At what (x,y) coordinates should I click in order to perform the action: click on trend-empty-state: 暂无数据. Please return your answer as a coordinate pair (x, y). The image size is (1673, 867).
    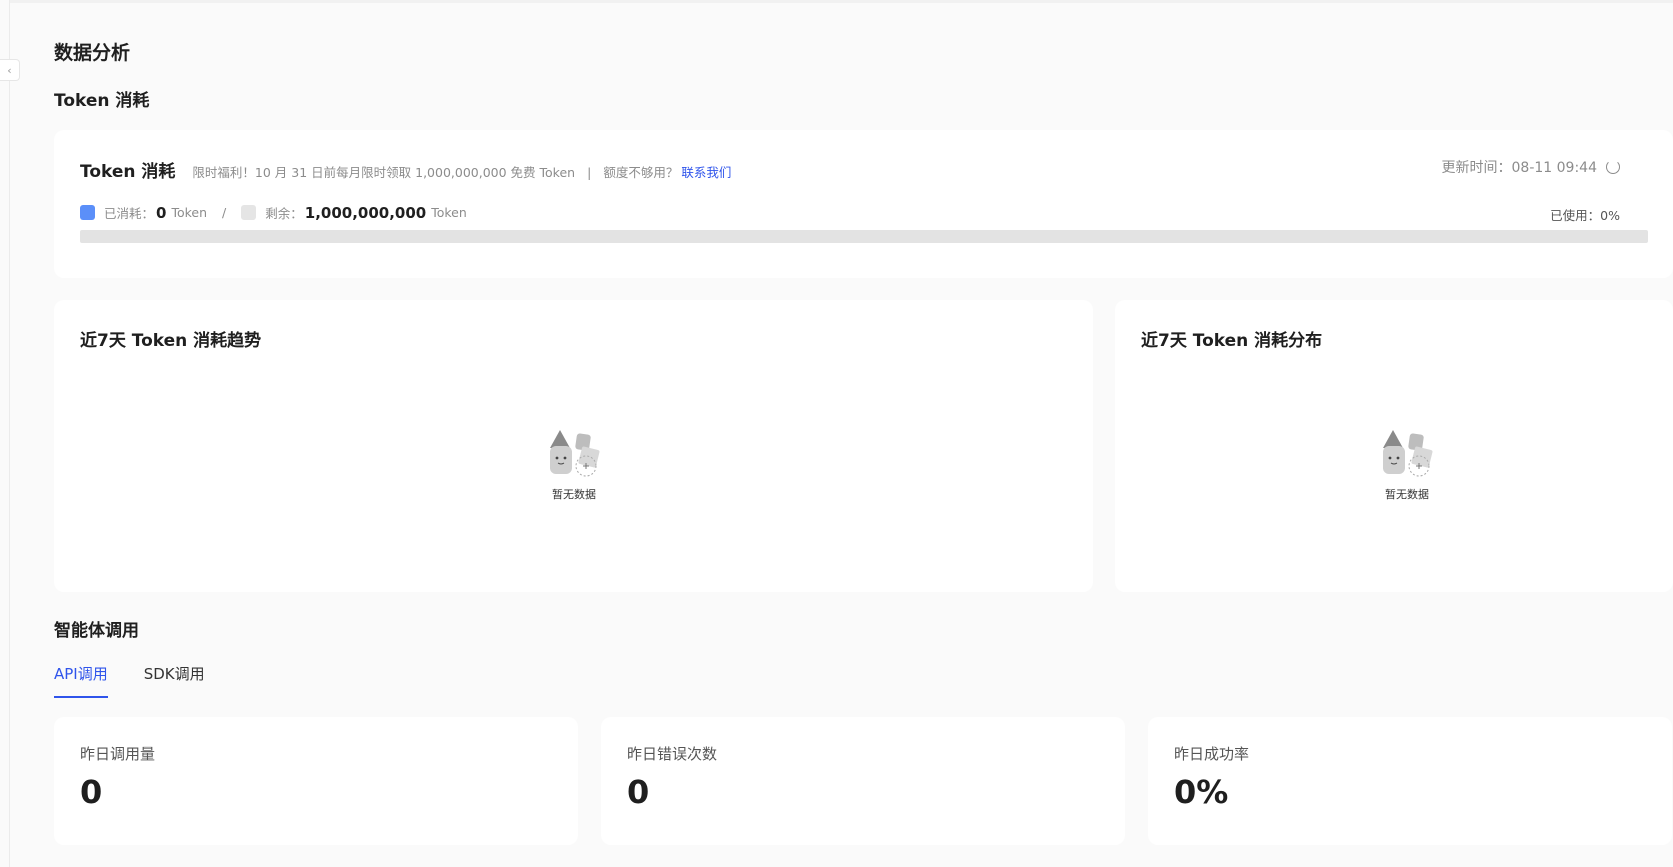
    Looking at the image, I should click on (574, 465).